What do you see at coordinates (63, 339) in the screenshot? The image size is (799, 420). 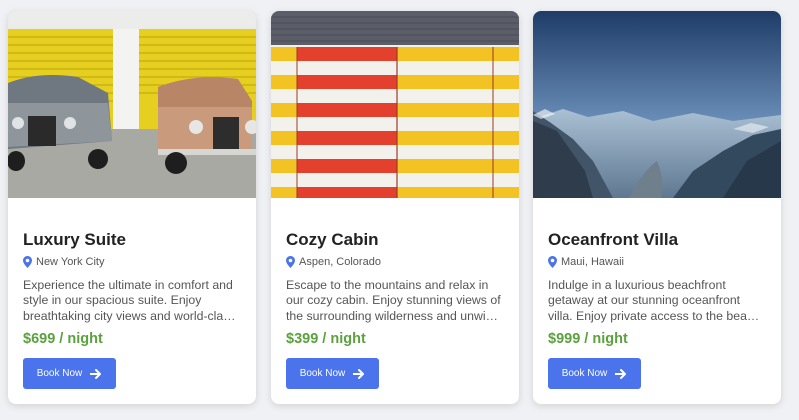 I see `card-price: $699 / night` at bounding box center [63, 339].